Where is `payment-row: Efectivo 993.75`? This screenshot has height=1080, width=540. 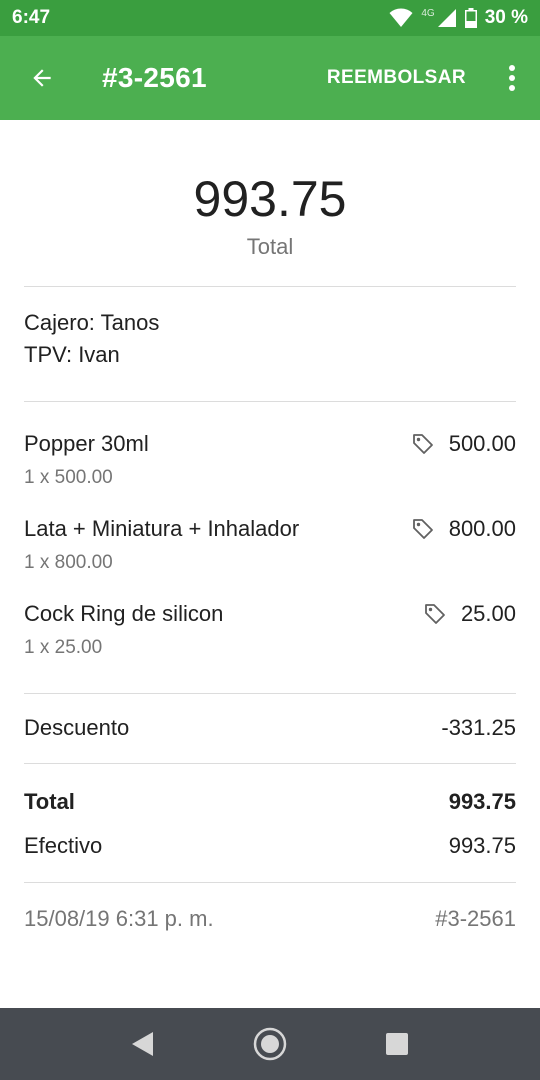 payment-row: Efectivo 993.75 is located at coordinates (270, 846).